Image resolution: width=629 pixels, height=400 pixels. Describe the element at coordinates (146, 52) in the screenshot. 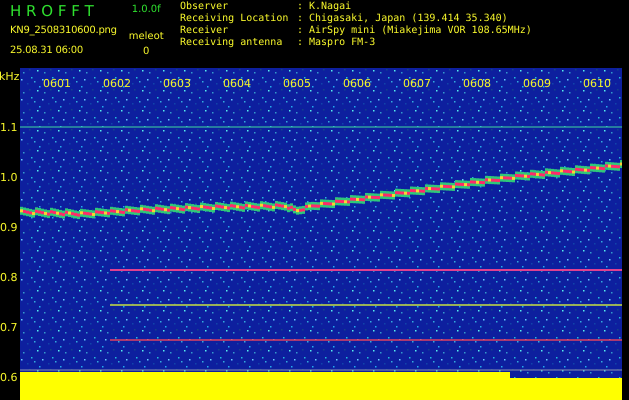

I see `counter-value: 0` at that location.